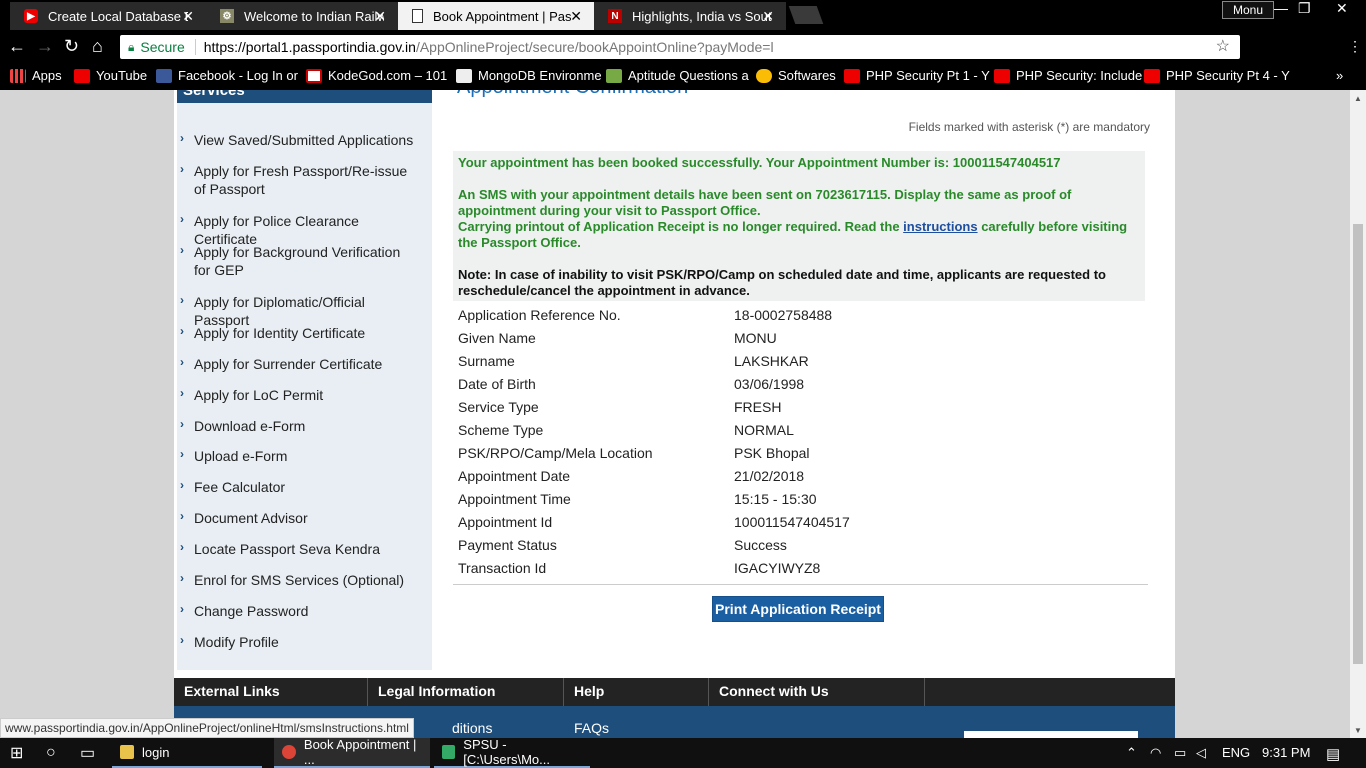 This screenshot has height=768, width=1366. I want to click on print-receipt-button: Print Application Receipt, so click(798, 609).